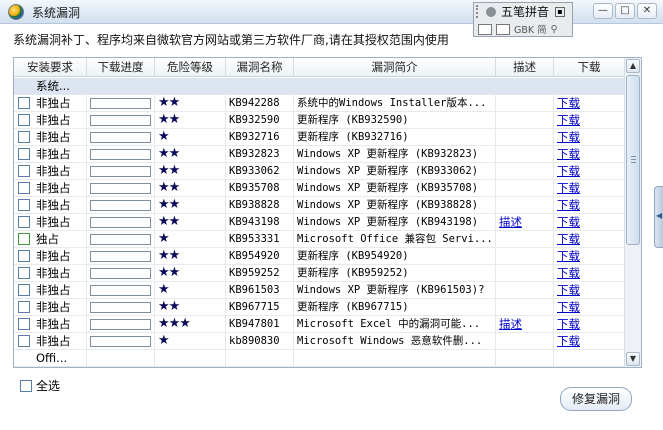 Image resolution: width=663 pixels, height=430 pixels. Describe the element at coordinates (260, 120) in the screenshot. I see `kb-name: KB932590` at that location.